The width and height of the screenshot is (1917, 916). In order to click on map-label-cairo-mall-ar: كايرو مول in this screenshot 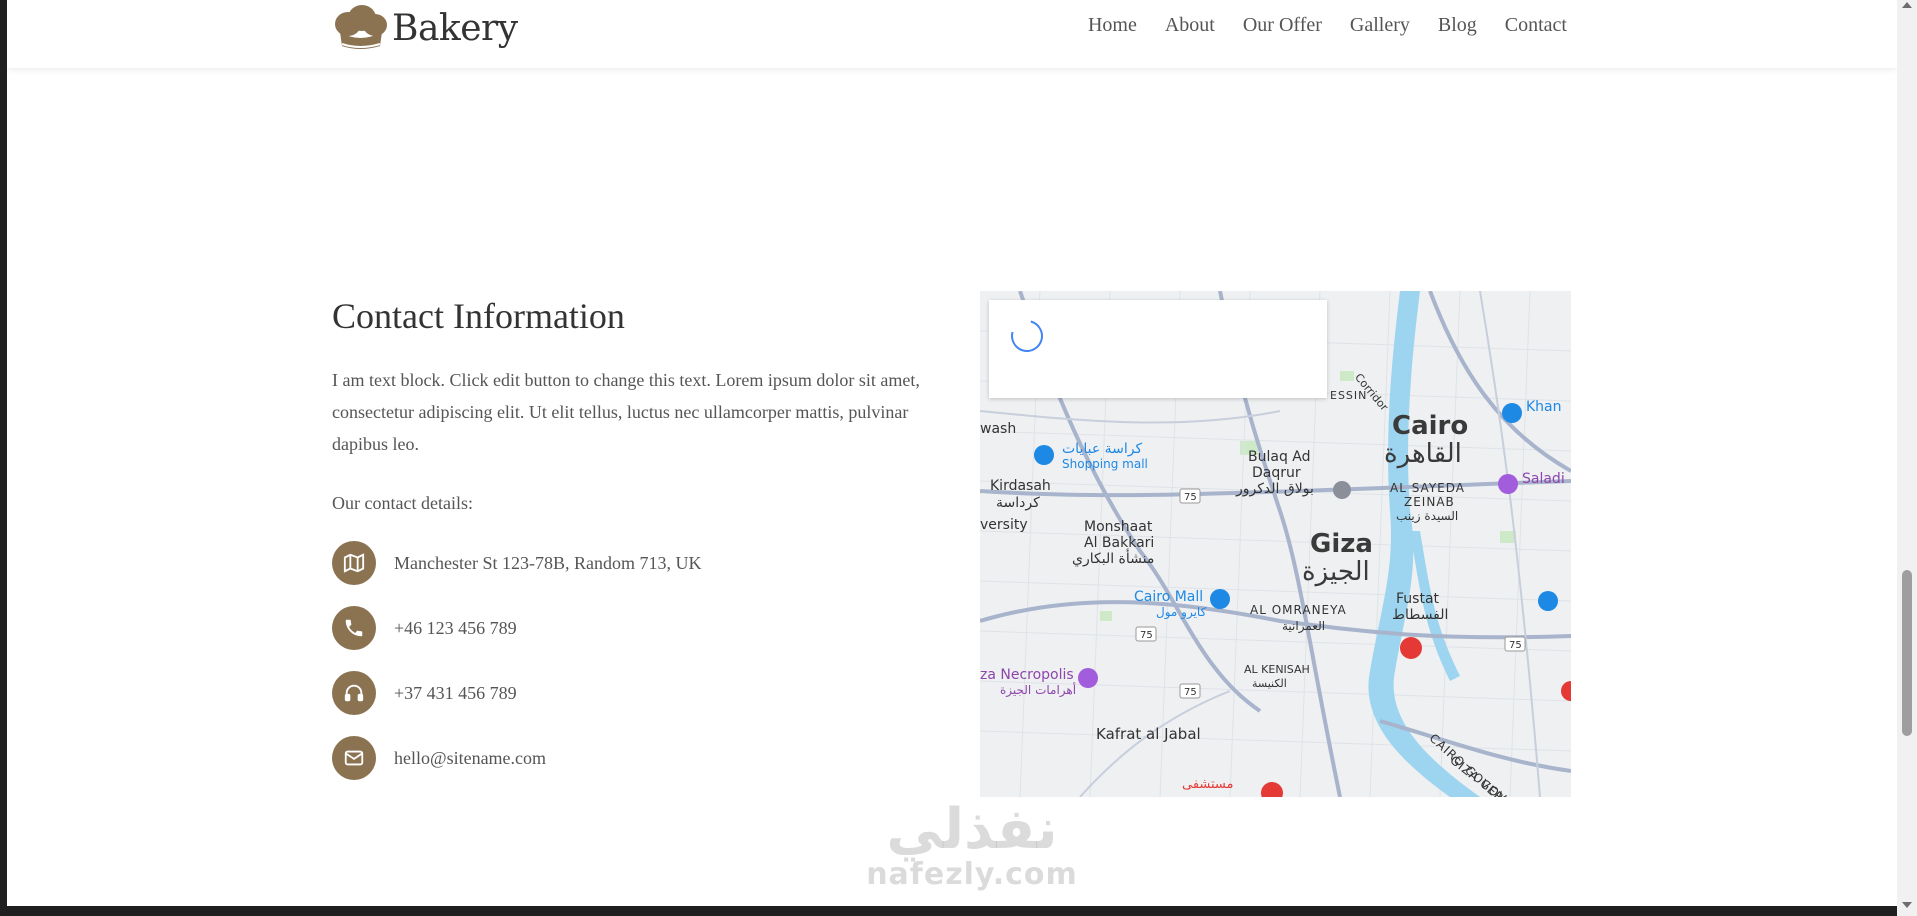, I will do `click(1181, 612)`.